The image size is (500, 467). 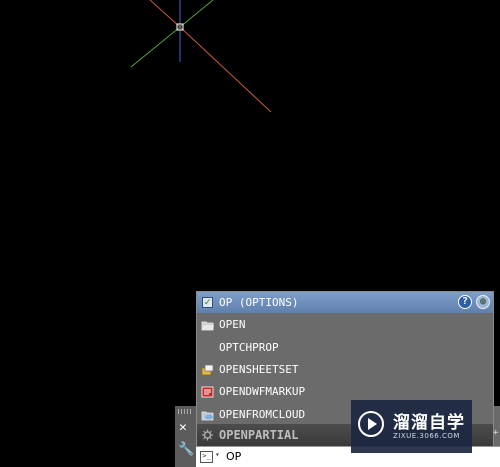 What do you see at coordinates (207, 326) in the screenshot?
I see `folder-open-icon` at bounding box center [207, 326].